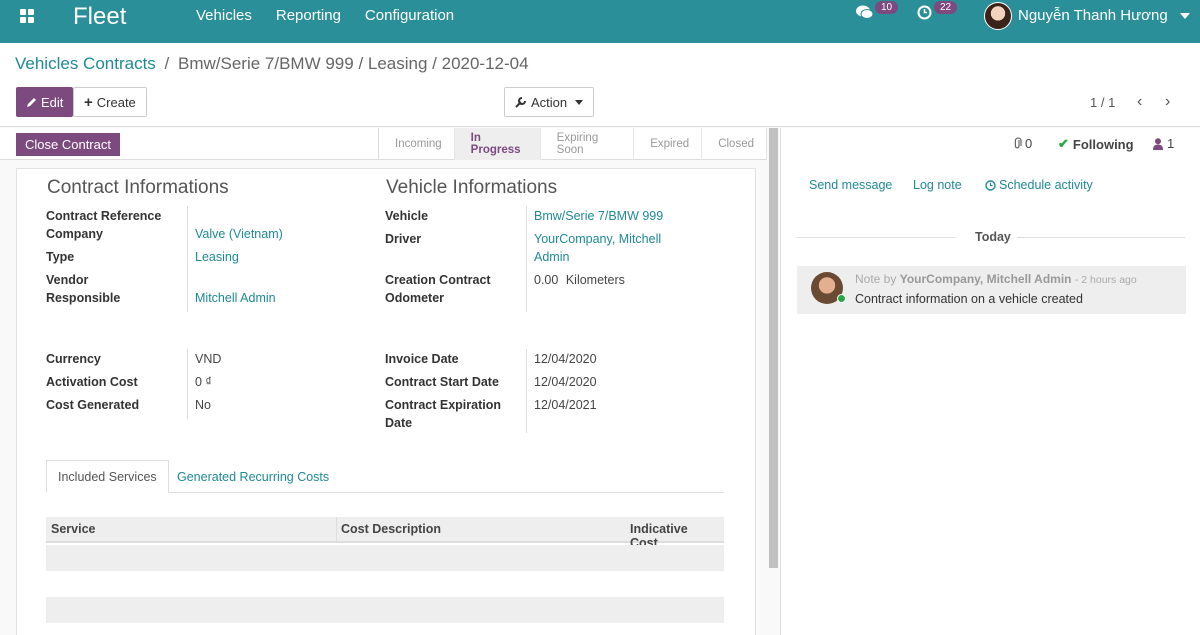 This screenshot has height=635, width=1200. Describe the element at coordinates (235, 298) in the screenshot. I see `value-responsible: Mitchell Admin` at that location.